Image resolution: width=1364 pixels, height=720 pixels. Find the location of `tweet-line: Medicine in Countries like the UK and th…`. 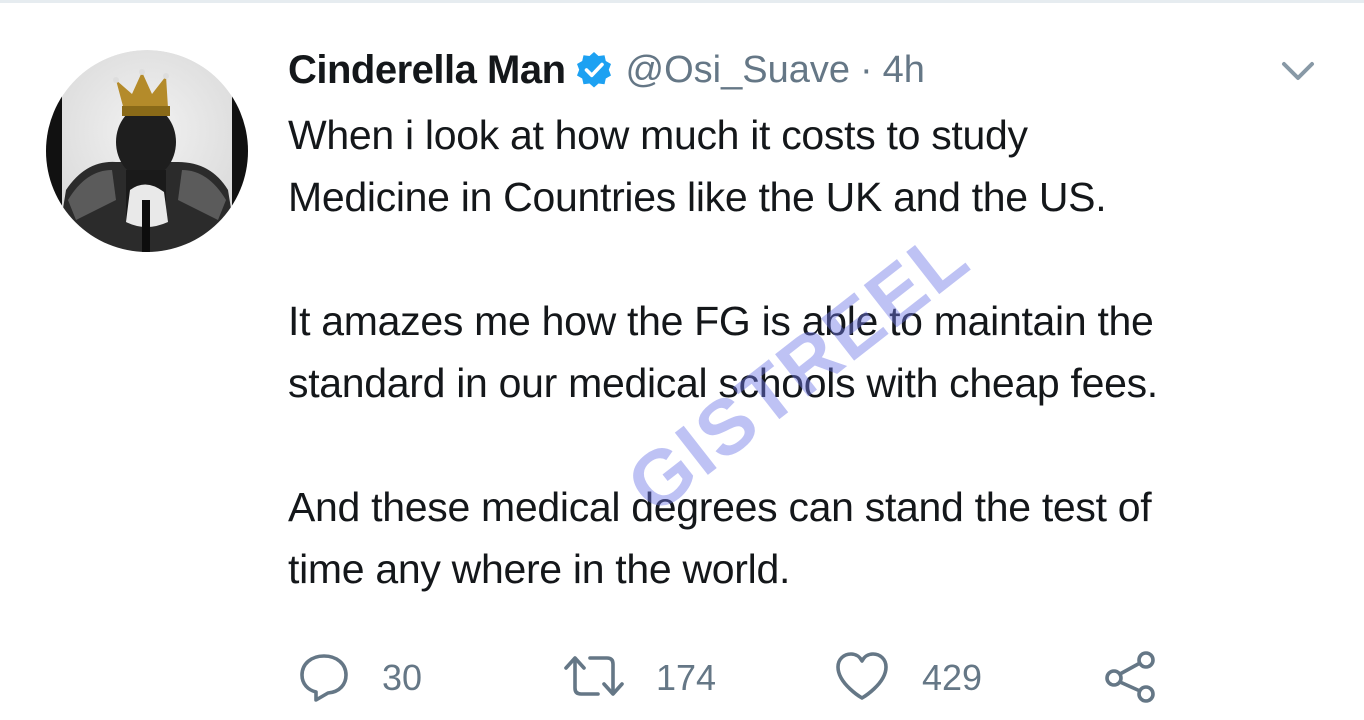

tweet-line: Medicine in Countries like the UK and th… is located at coordinates (697, 197).